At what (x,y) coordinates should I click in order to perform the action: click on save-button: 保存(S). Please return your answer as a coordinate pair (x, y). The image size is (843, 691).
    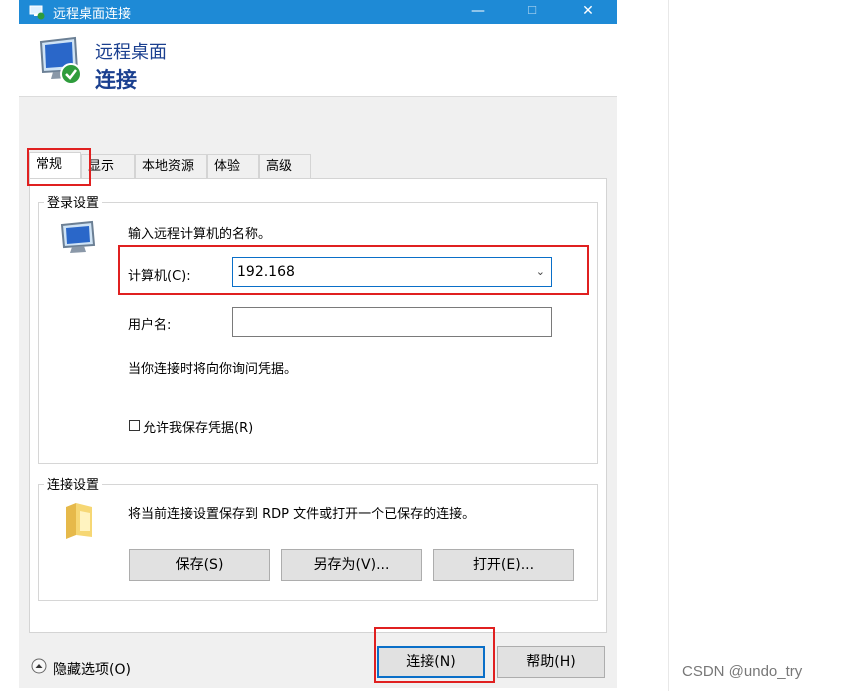
    Looking at the image, I should click on (199, 565).